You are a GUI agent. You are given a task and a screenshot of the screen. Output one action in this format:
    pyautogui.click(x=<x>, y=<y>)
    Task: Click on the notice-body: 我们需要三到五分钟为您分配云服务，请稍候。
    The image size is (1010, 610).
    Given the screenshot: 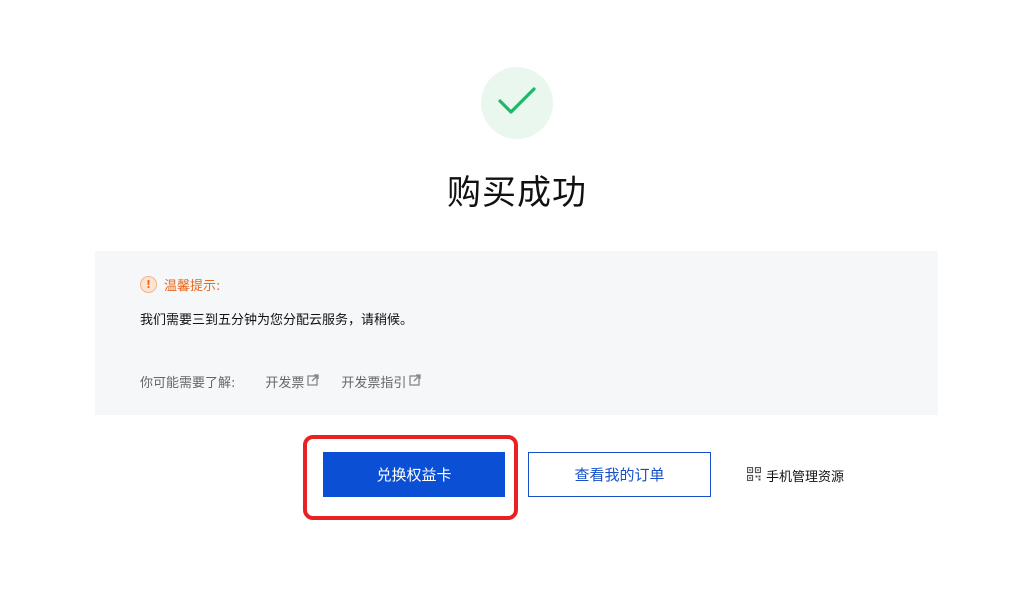 What is the action you would take?
    pyautogui.click(x=277, y=320)
    